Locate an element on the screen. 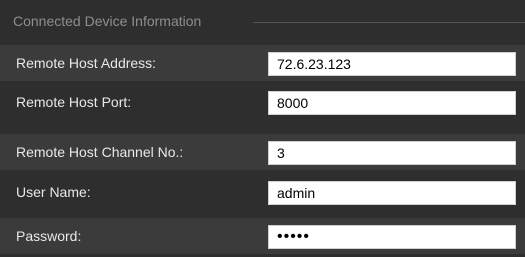 The width and height of the screenshot is (525, 257). remote-host-channel-label: Remote Host Channel No.: is located at coordinates (100, 152).